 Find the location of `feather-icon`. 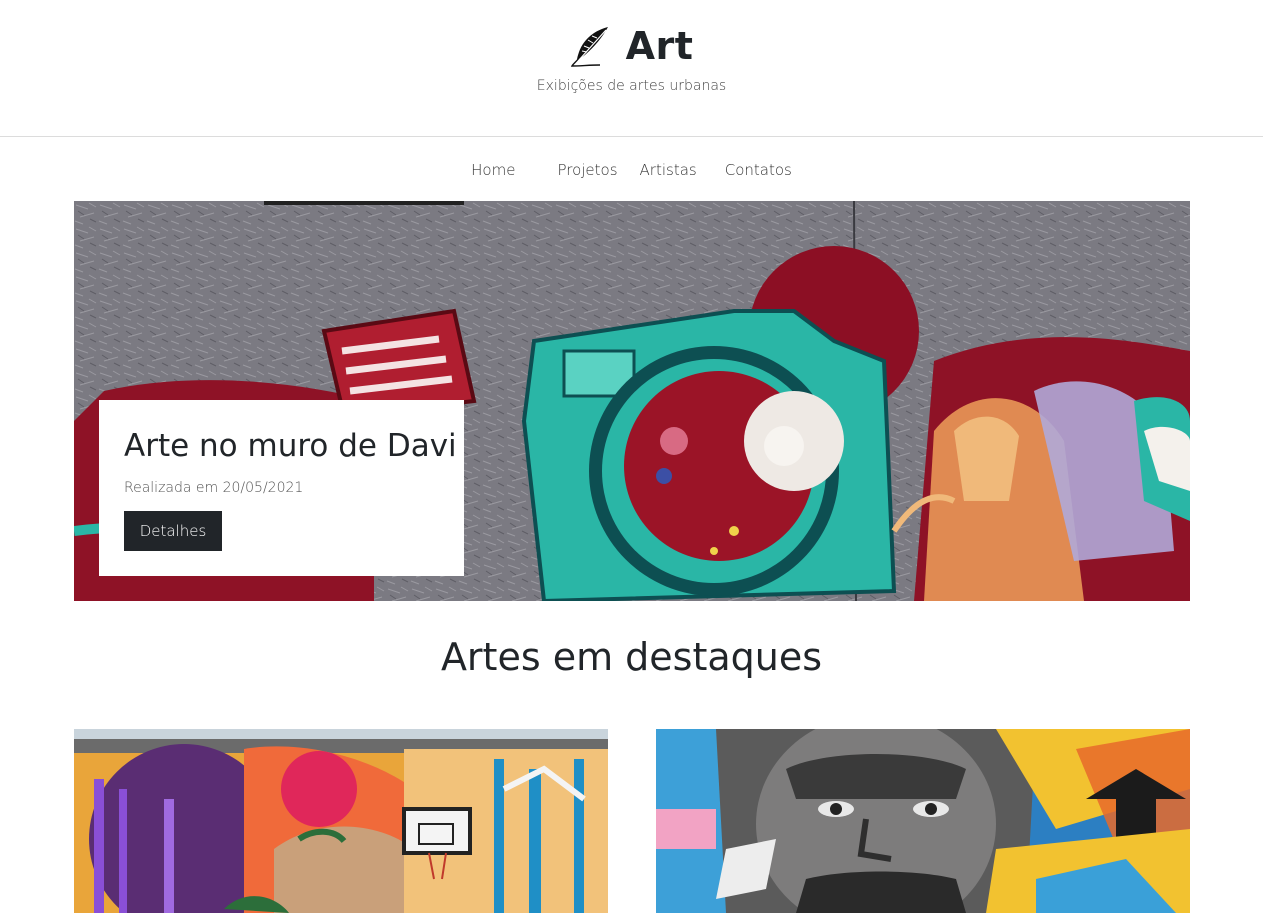

feather-icon is located at coordinates (591, 46).